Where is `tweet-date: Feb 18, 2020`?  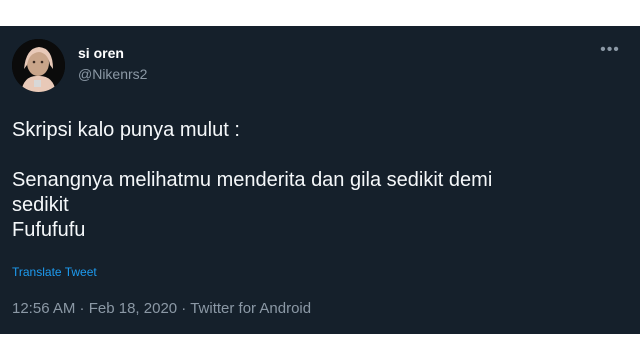
tweet-date: Feb 18, 2020 is located at coordinates (133, 308).